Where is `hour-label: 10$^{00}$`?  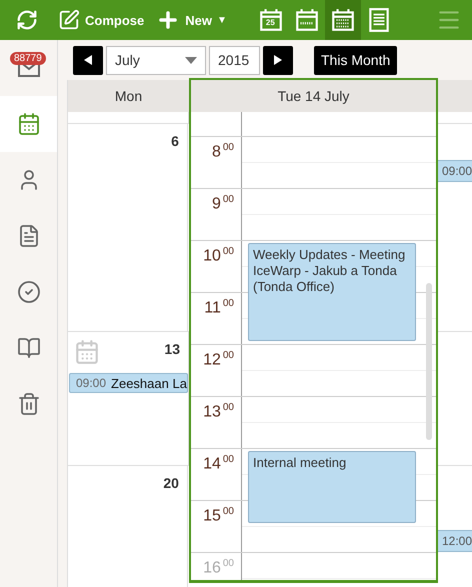
hour-label: 10$^{00}$ is located at coordinates (218, 255).